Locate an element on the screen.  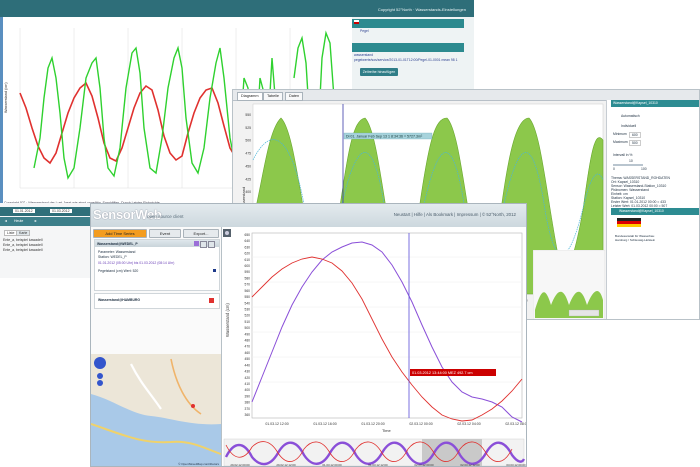
interval-label: Intervall in % is located at coordinates (623, 155).